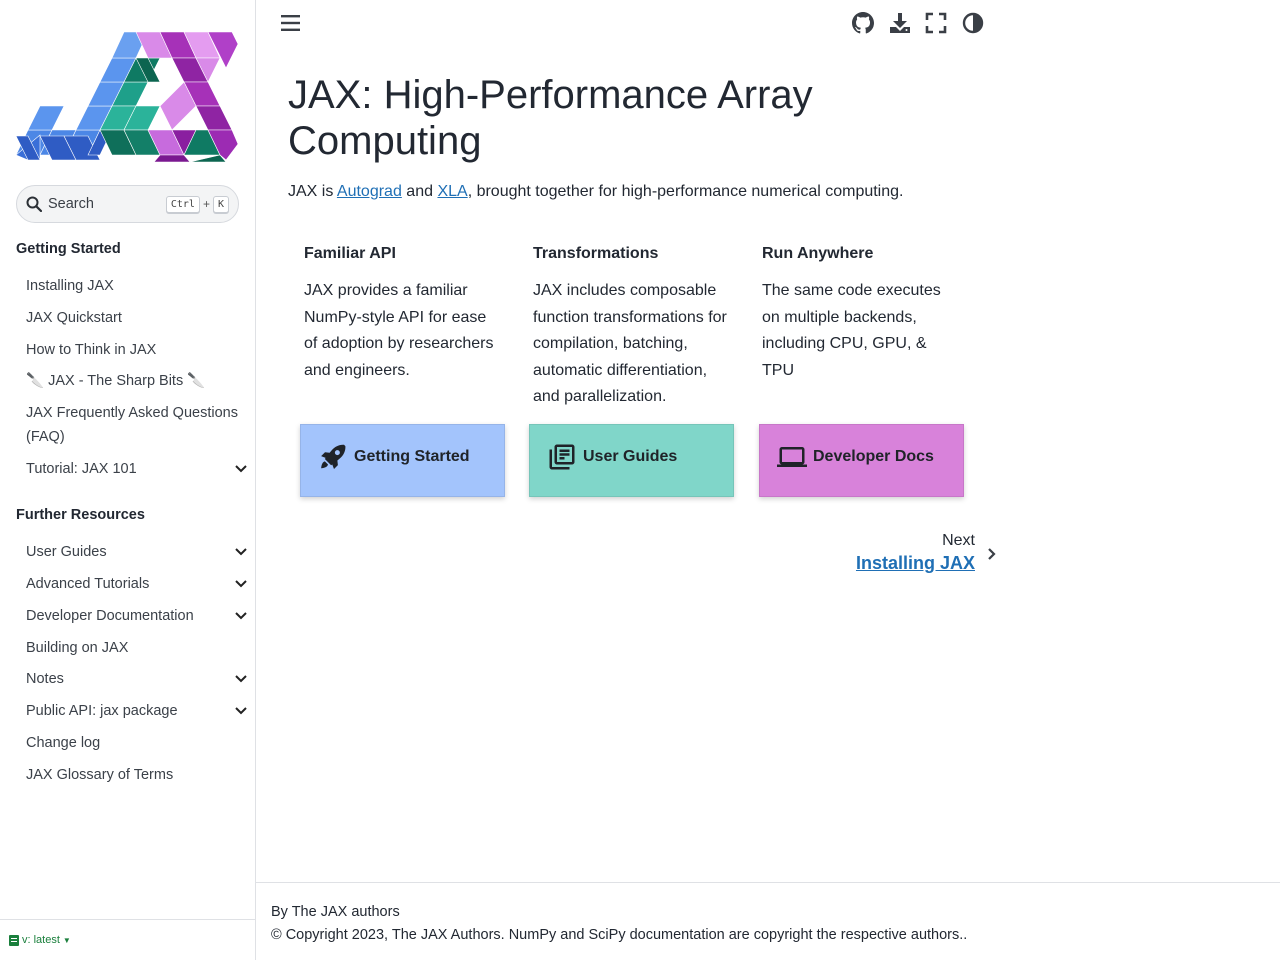 The image size is (1280, 960). What do you see at coordinates (792, 457) in the screenshot?
I see `laptop-icon` at bounding box center [792, 457].